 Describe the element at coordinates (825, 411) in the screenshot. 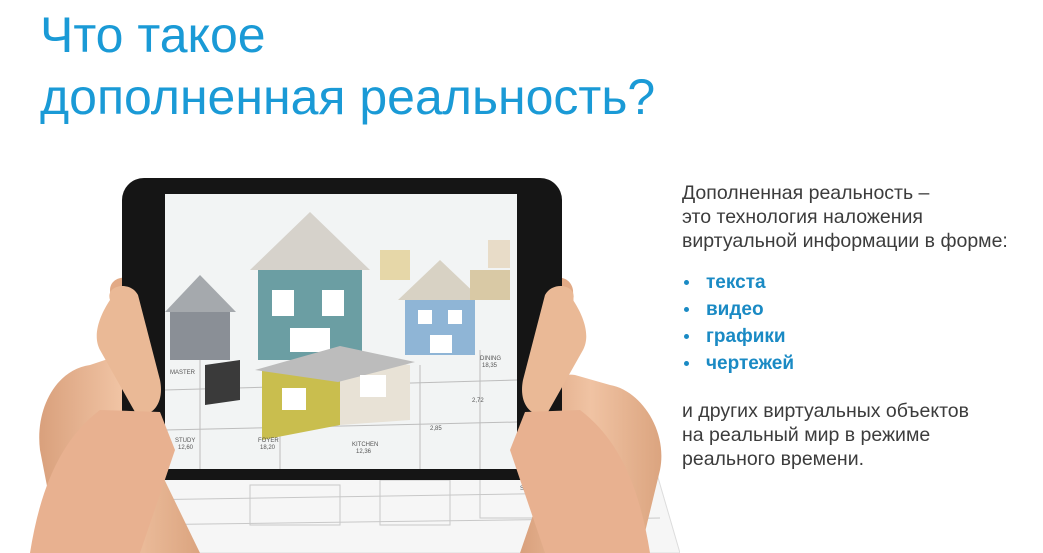

I see `outro-line-1: и других виртуальных объектов` at that location.